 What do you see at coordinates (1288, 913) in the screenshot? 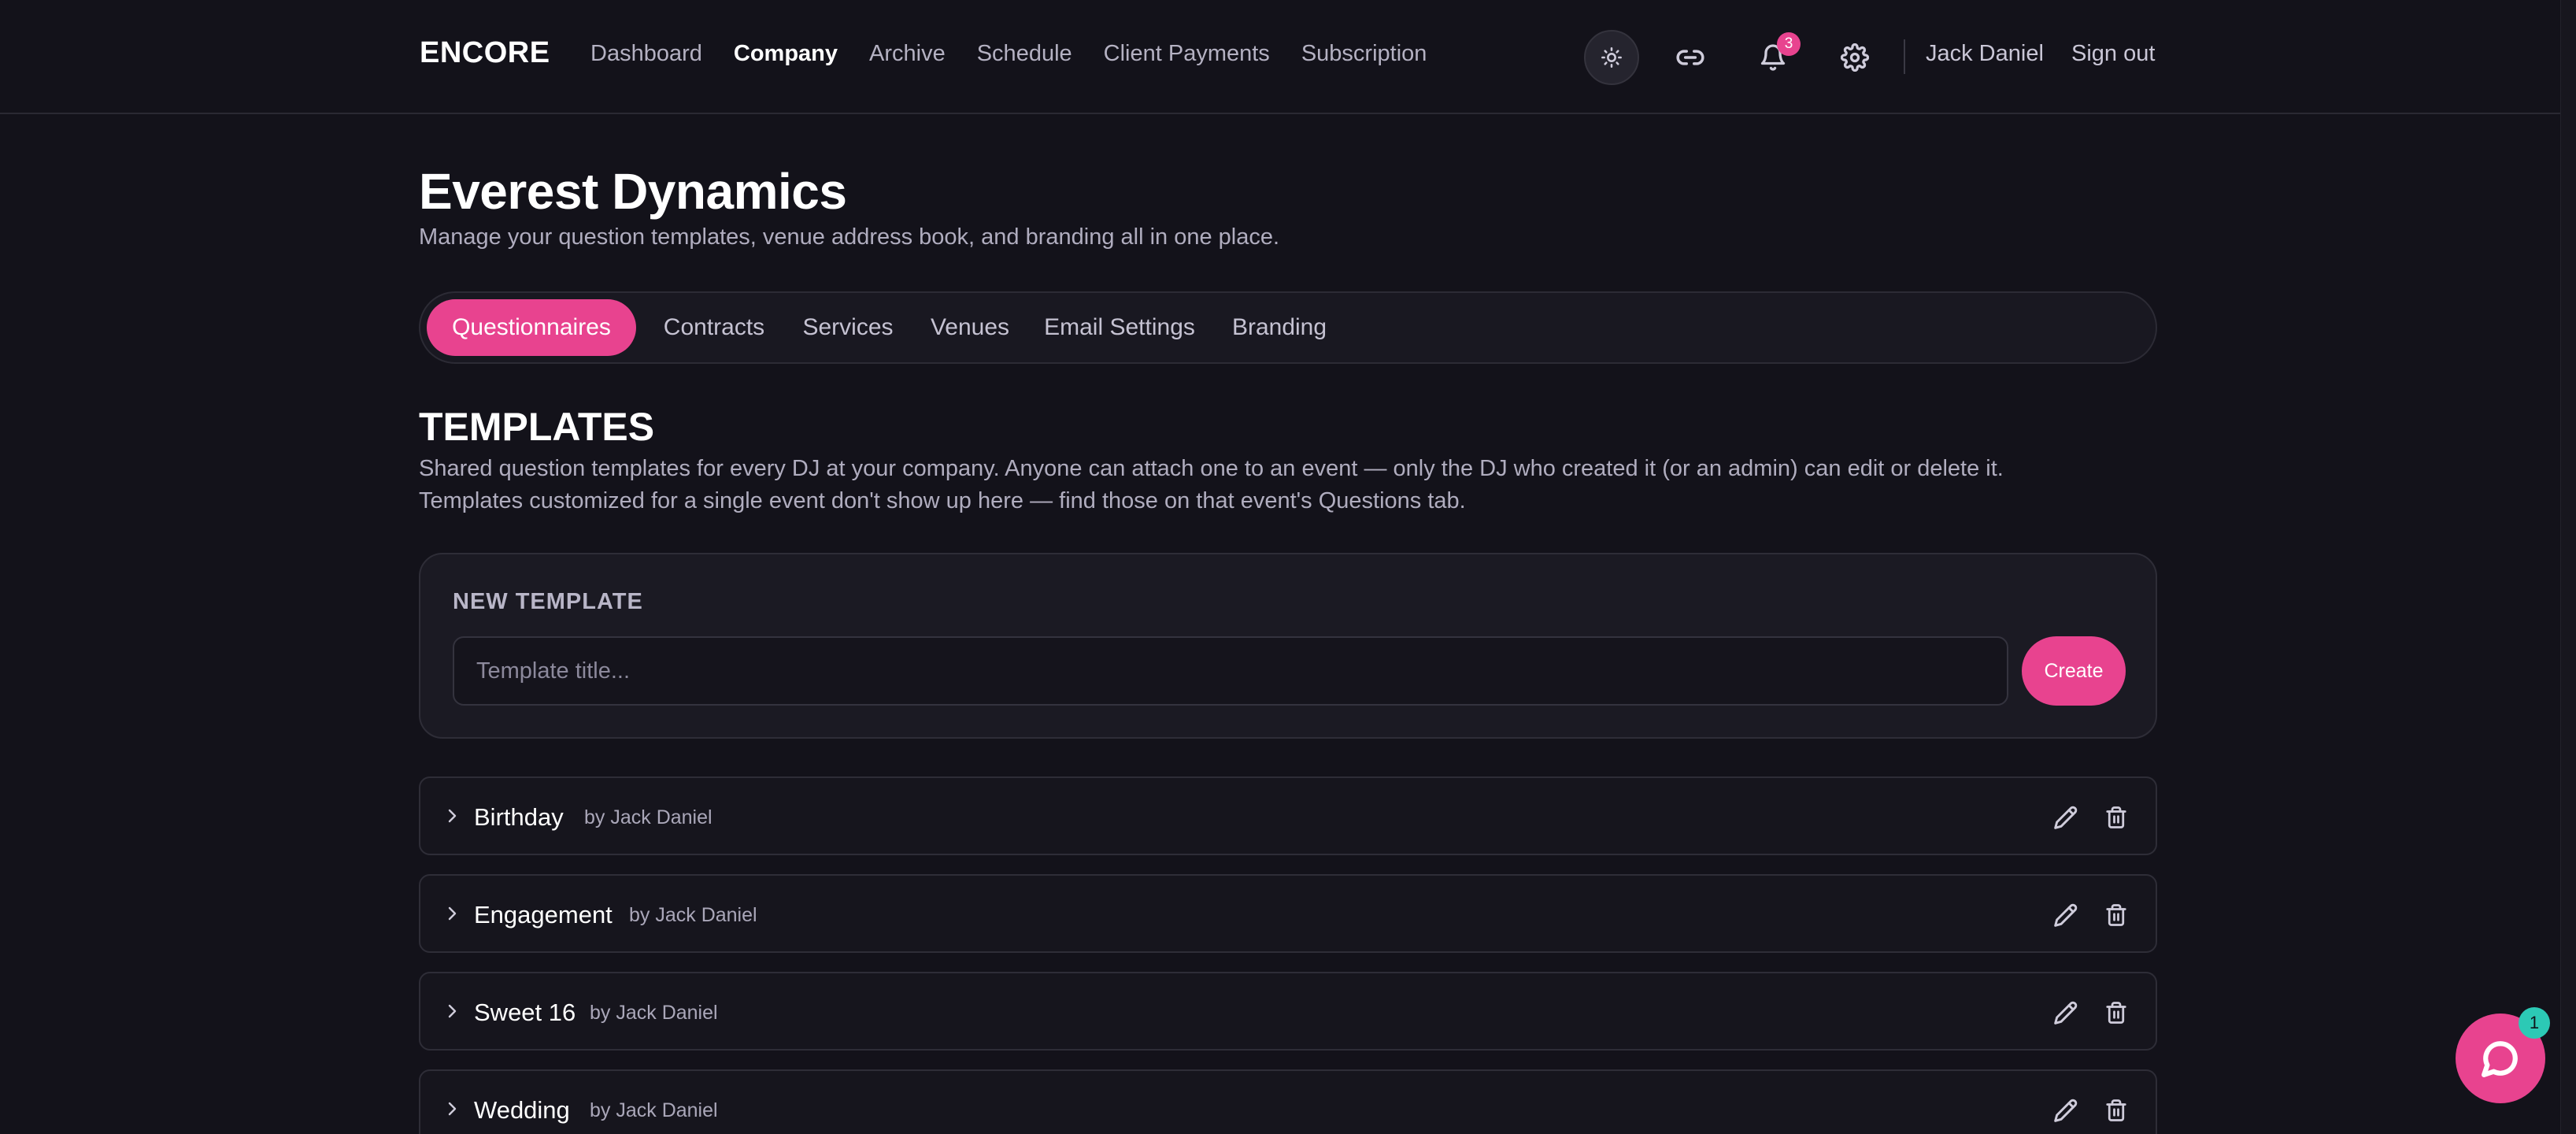
I see `template-row: Engagement by Jack Daniel` at bounding box center [1288, 913].